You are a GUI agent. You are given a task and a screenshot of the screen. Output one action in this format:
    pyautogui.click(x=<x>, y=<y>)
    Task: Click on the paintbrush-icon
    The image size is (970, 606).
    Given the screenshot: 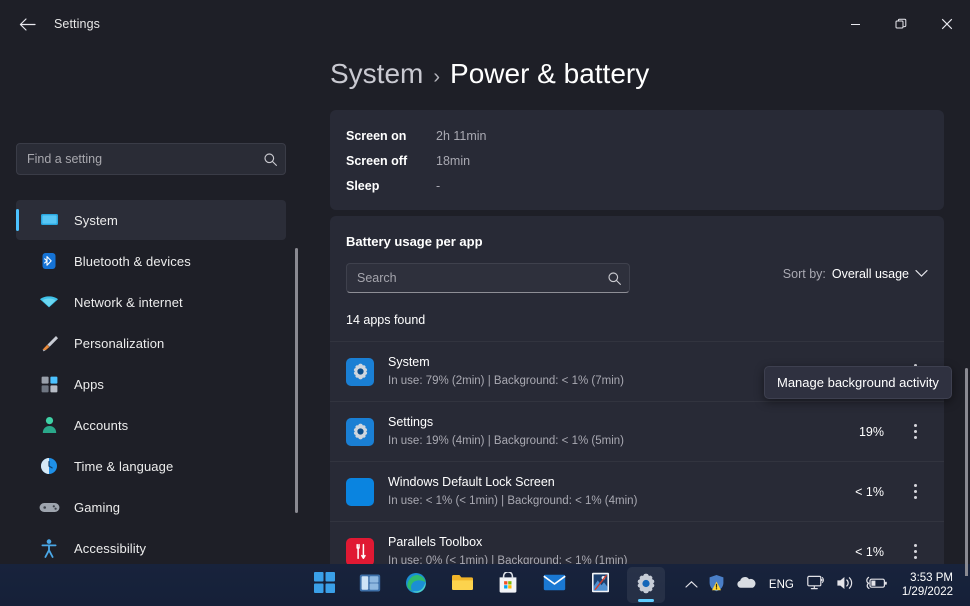 What is the action you would take?
    pyautogui.click(x=49, y=343)
    